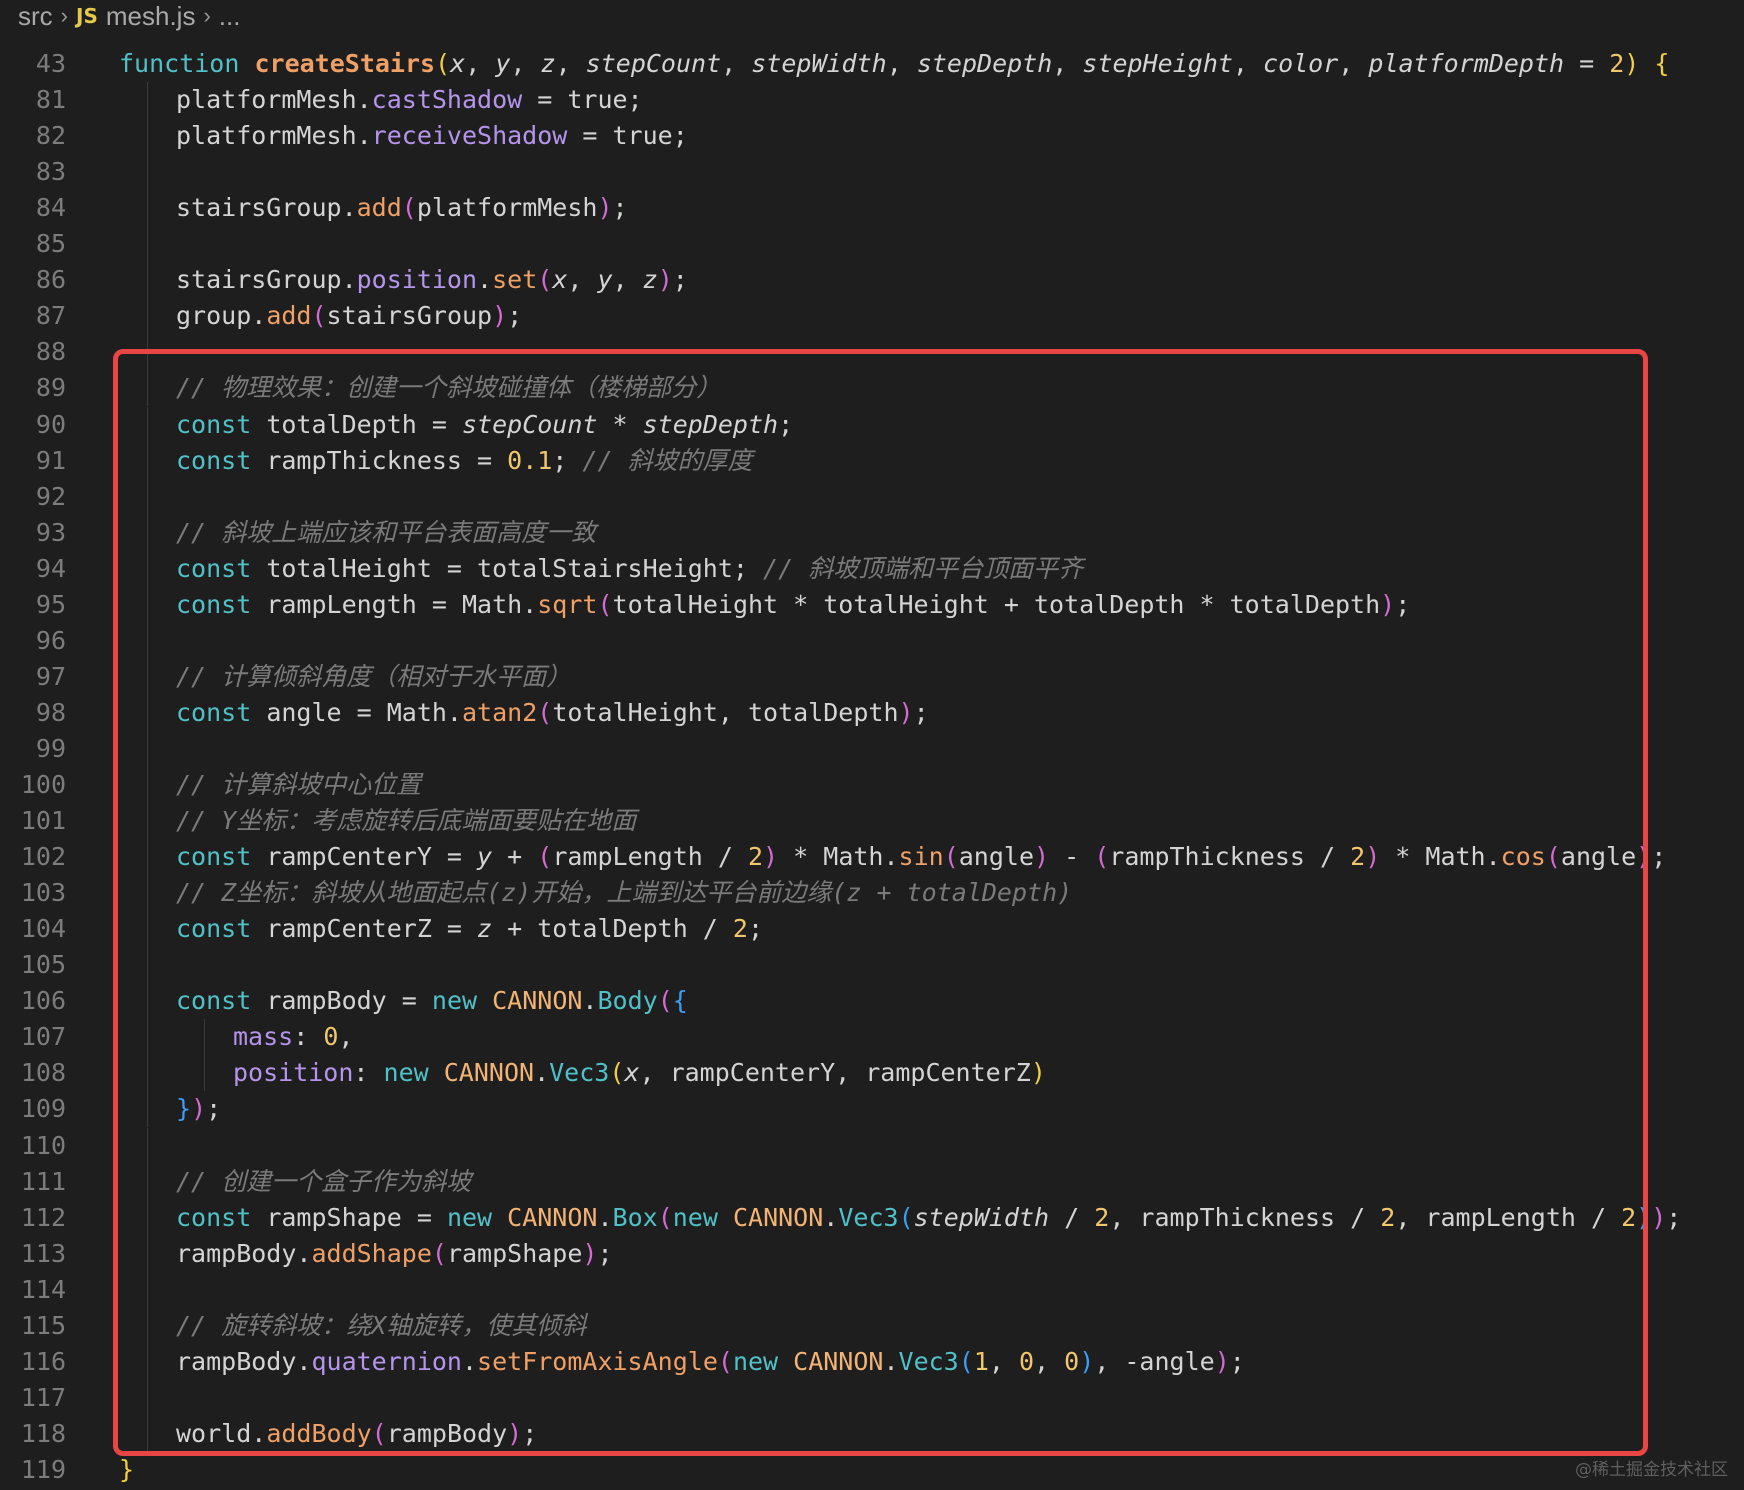  Describe the element at coordinates (872, 388) in the screenshot. I see `code-line: 89 // 物理效果：创建一个斜坡碰撞体（楼梯部分）` at that location.